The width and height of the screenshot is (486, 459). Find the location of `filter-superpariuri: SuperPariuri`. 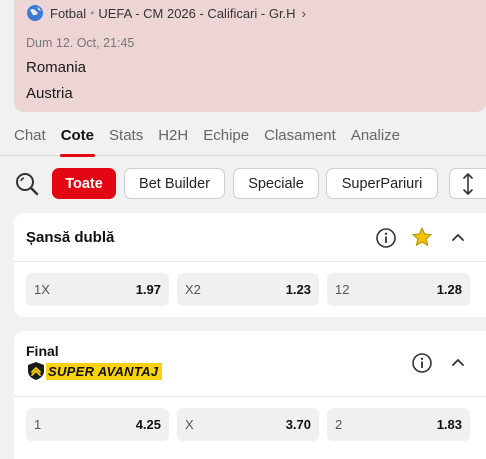

filter-superpariuri: SuperPariuri is located at coordinates (382, 183).